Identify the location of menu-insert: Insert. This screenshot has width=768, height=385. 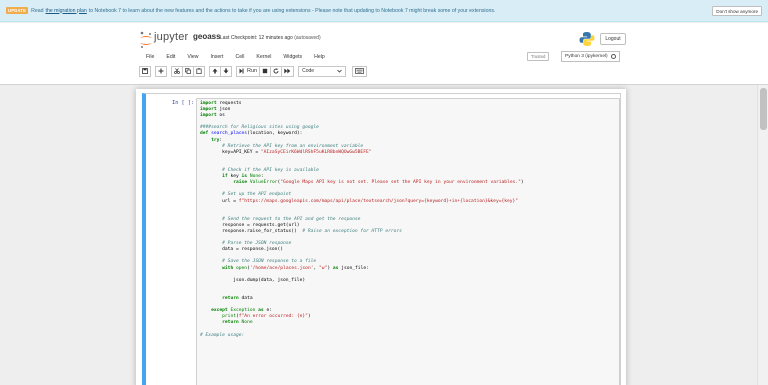
(216, 57).